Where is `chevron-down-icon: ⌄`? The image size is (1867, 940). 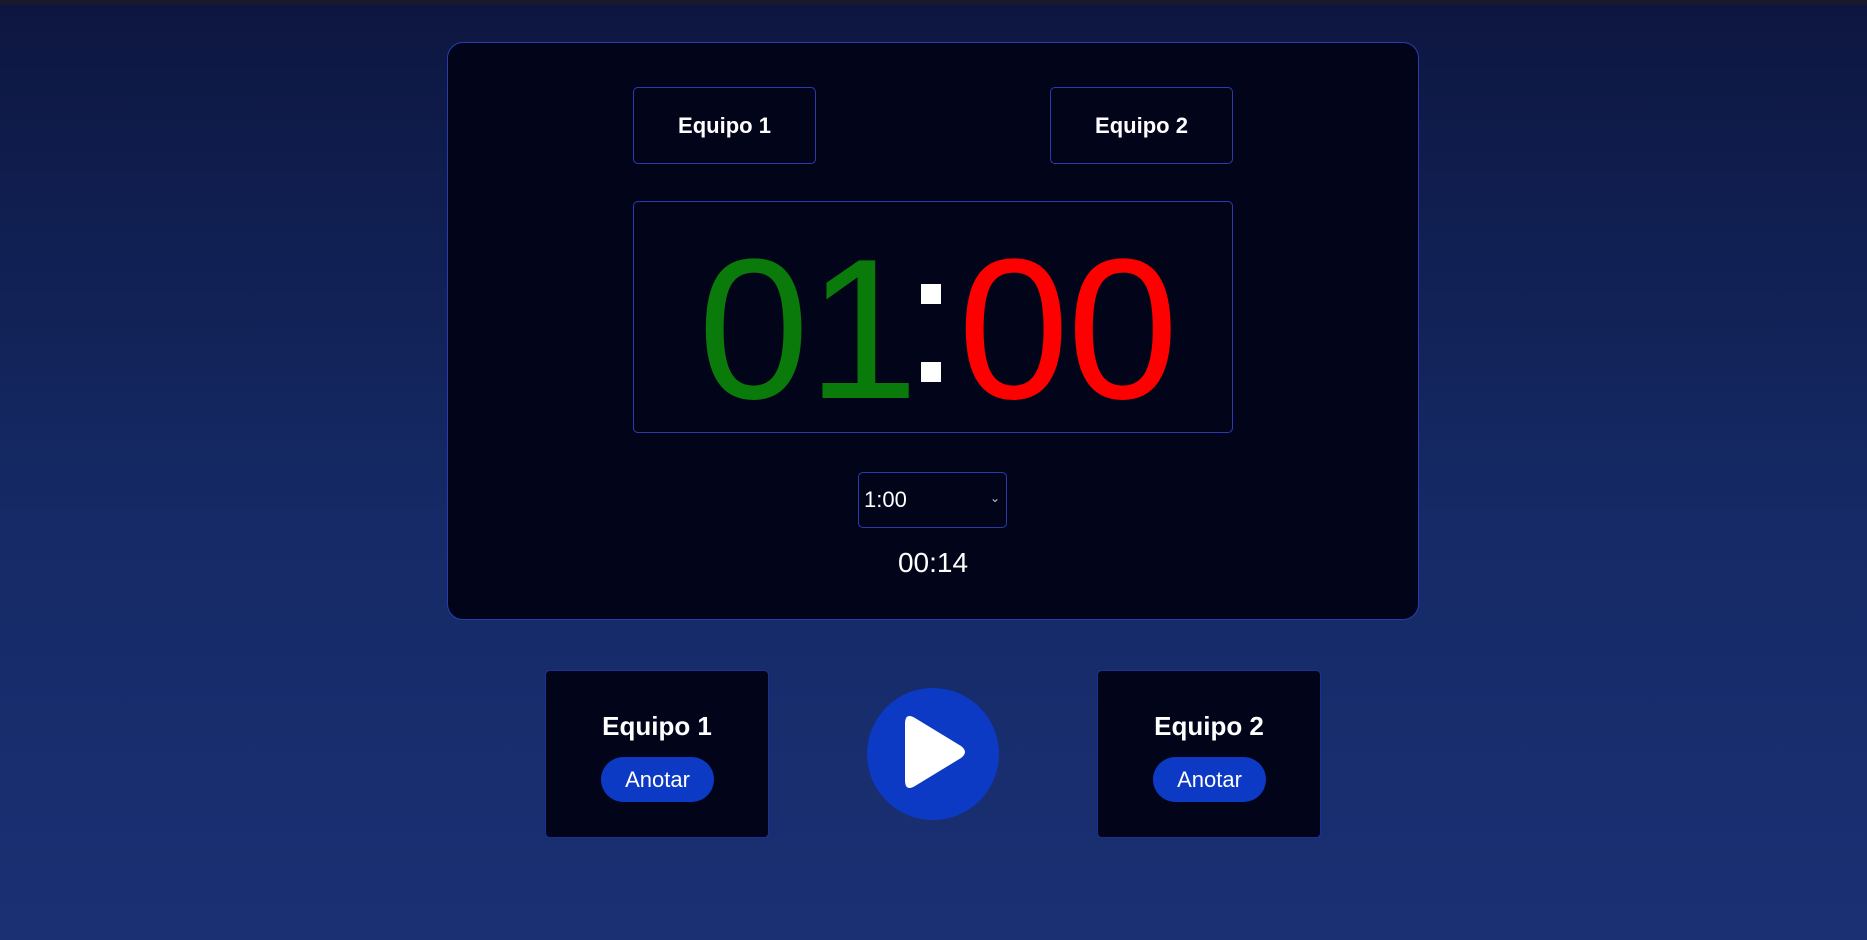
chevron-down-icon: ⌄ is located at coordinates (994, 498).